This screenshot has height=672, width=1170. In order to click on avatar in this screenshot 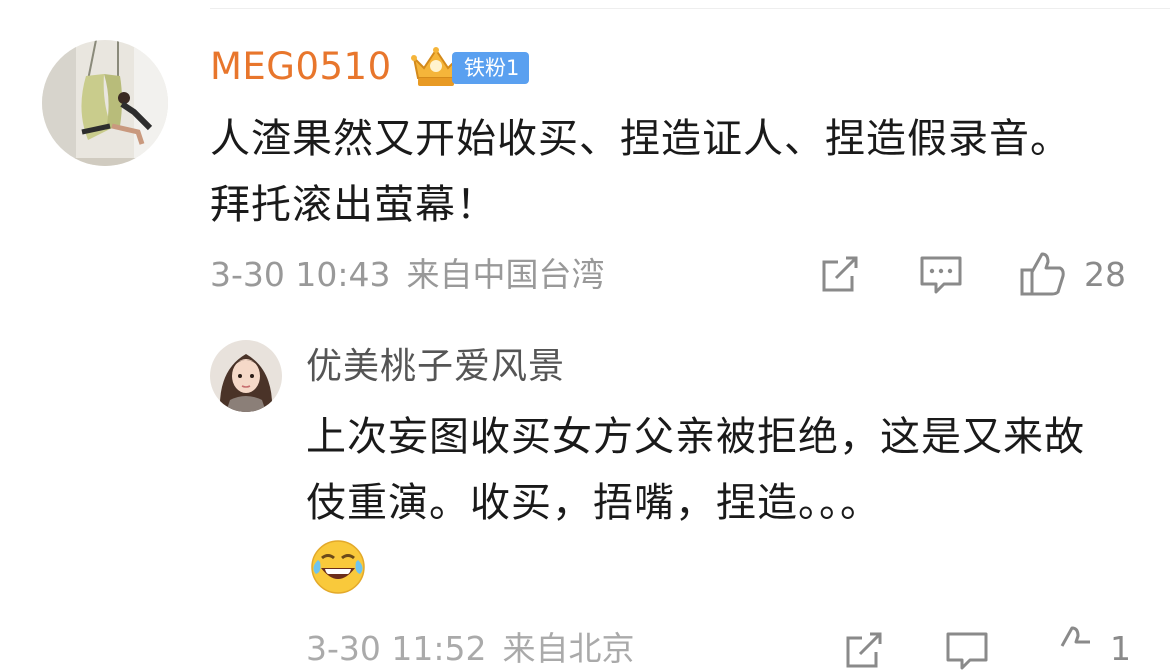, I will do `click(105, 103)`.